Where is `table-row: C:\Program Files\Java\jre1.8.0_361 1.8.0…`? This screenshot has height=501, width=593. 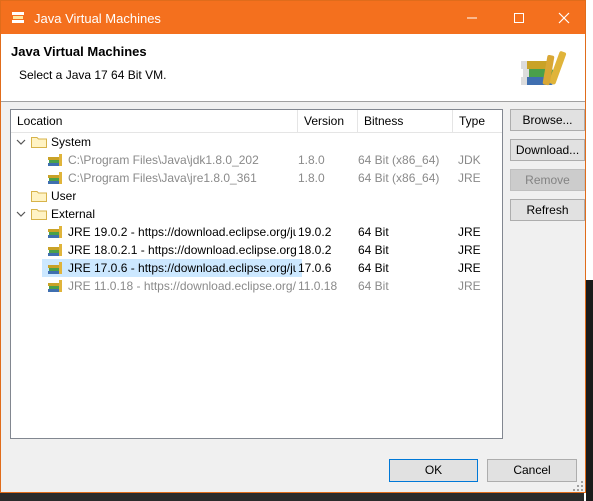
table-row: C:\Program Files\Java\jre1.8.0_361 1.8.0… is located at coordinates (256, 178).